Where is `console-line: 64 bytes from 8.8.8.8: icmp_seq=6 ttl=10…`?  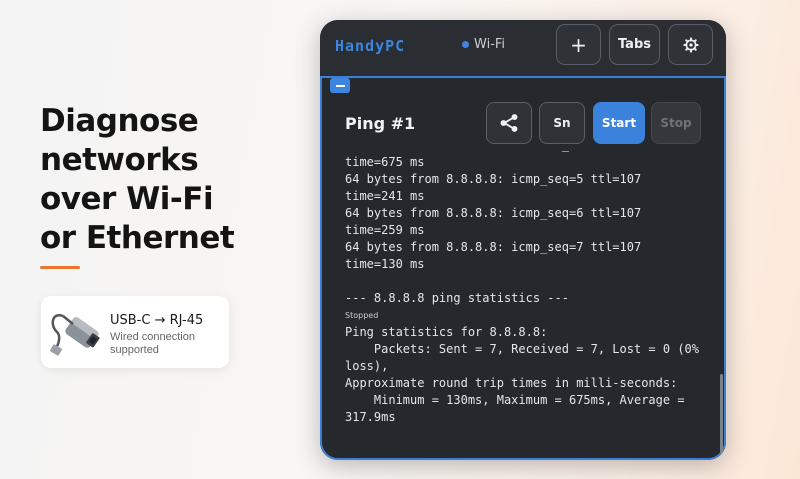 console-line: 64 bytes from 8.8.8.8: icmp_seq=6 ttl=10… is located at coordinates (493, 213).